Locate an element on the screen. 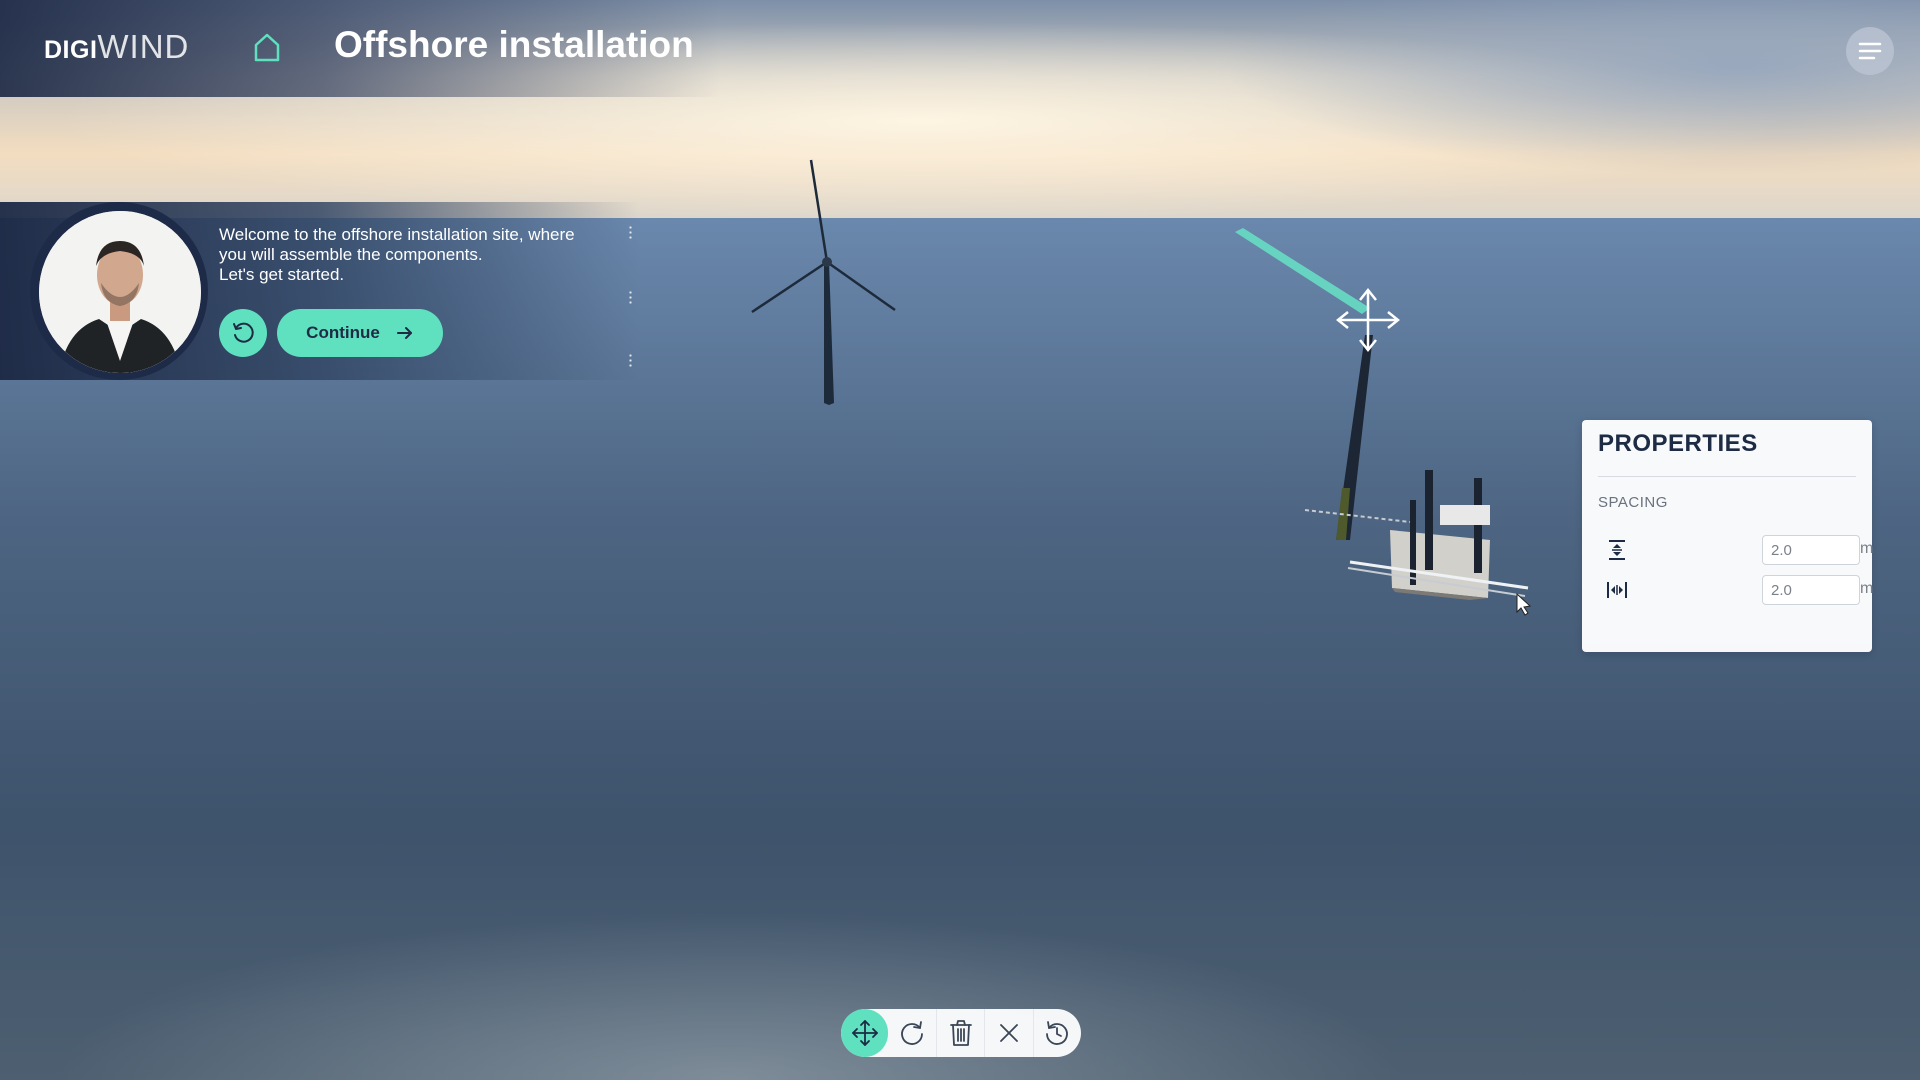  continue-button: Continue is located at coordinates (360, 333).